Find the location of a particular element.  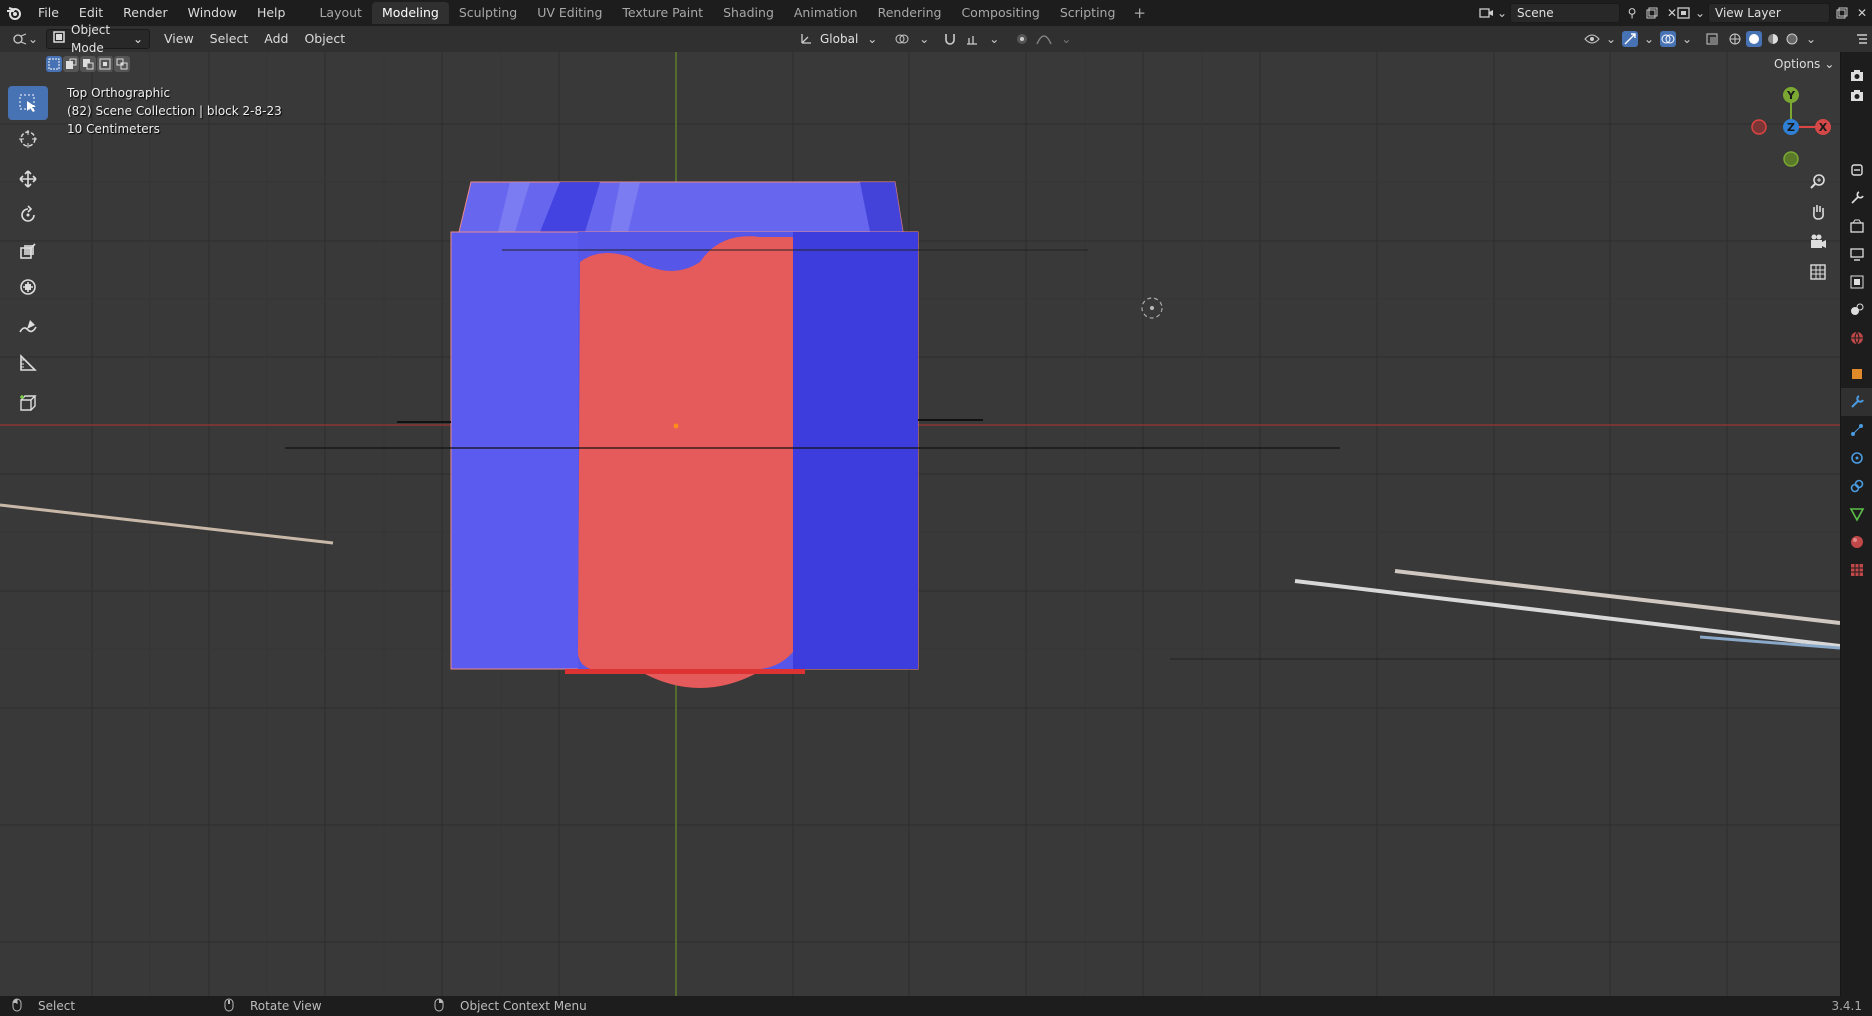

outliner-toggle-icon is located at coordinates (1862, 39).